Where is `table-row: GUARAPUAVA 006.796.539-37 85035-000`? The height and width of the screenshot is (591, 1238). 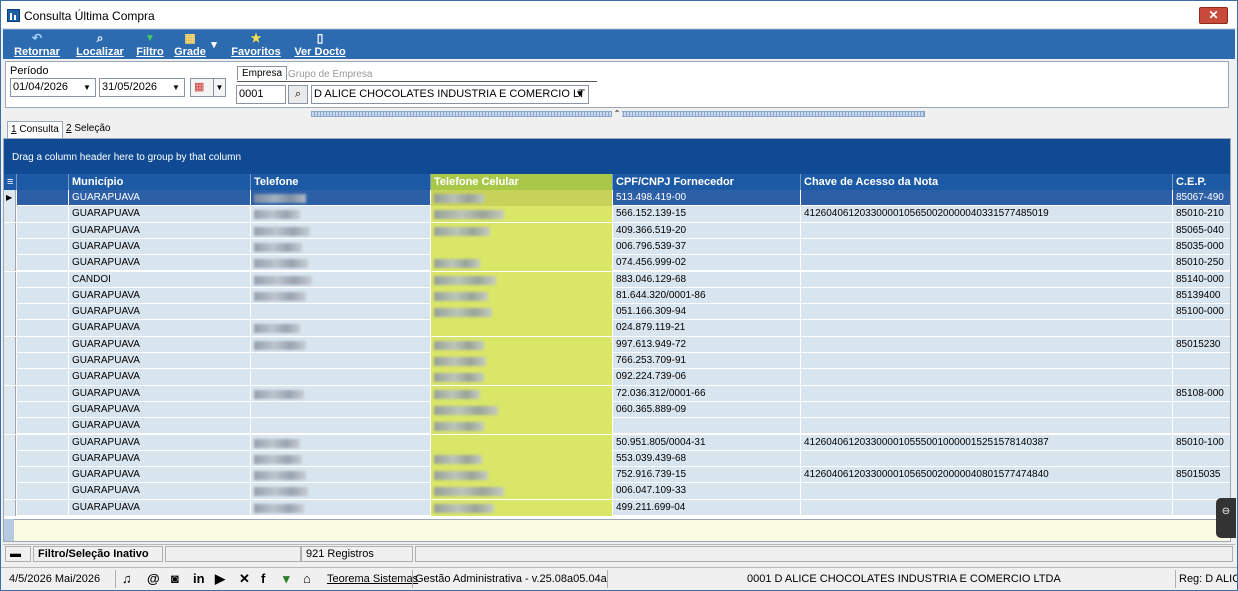 table-row: GUARAPUAVA 006.796.539-37 85035-000 is located at coordinates (617, 247).